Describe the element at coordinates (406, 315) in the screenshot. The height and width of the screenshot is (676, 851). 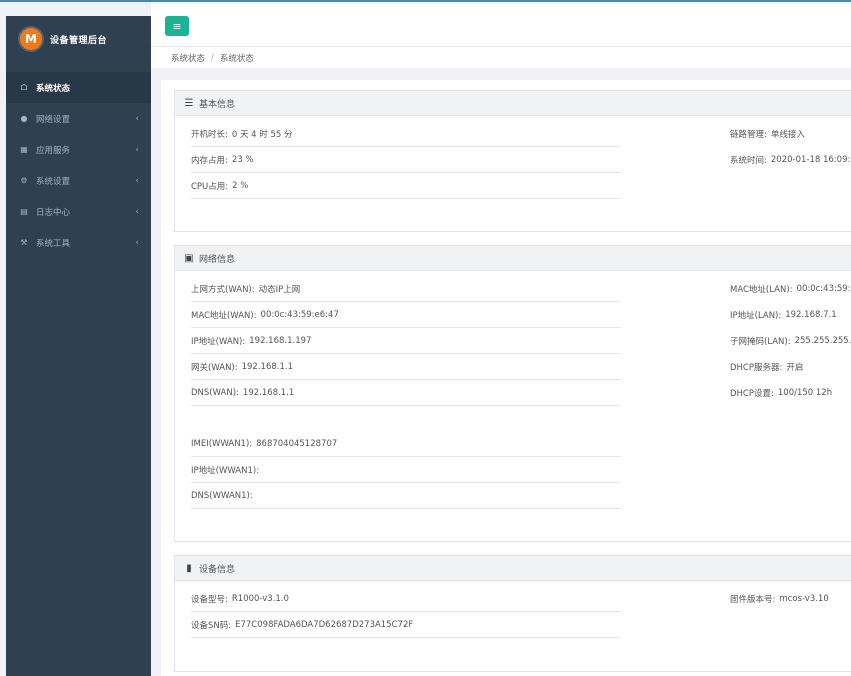
I see `wan-mac-row: MAC地址(WAN): 00:0c:43:59:e6:47` at that location.